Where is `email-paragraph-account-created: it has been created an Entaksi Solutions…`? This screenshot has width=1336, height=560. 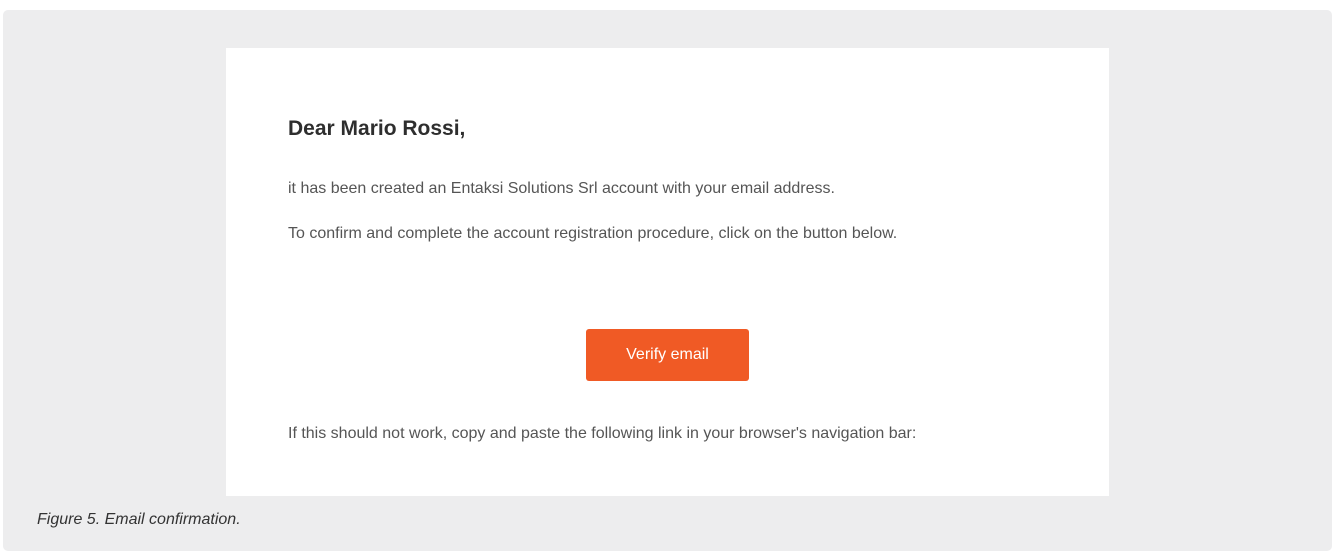
email-paragraph-account-created: it has been created an Entaksi Solutions… is located at coordinates (561, 188).